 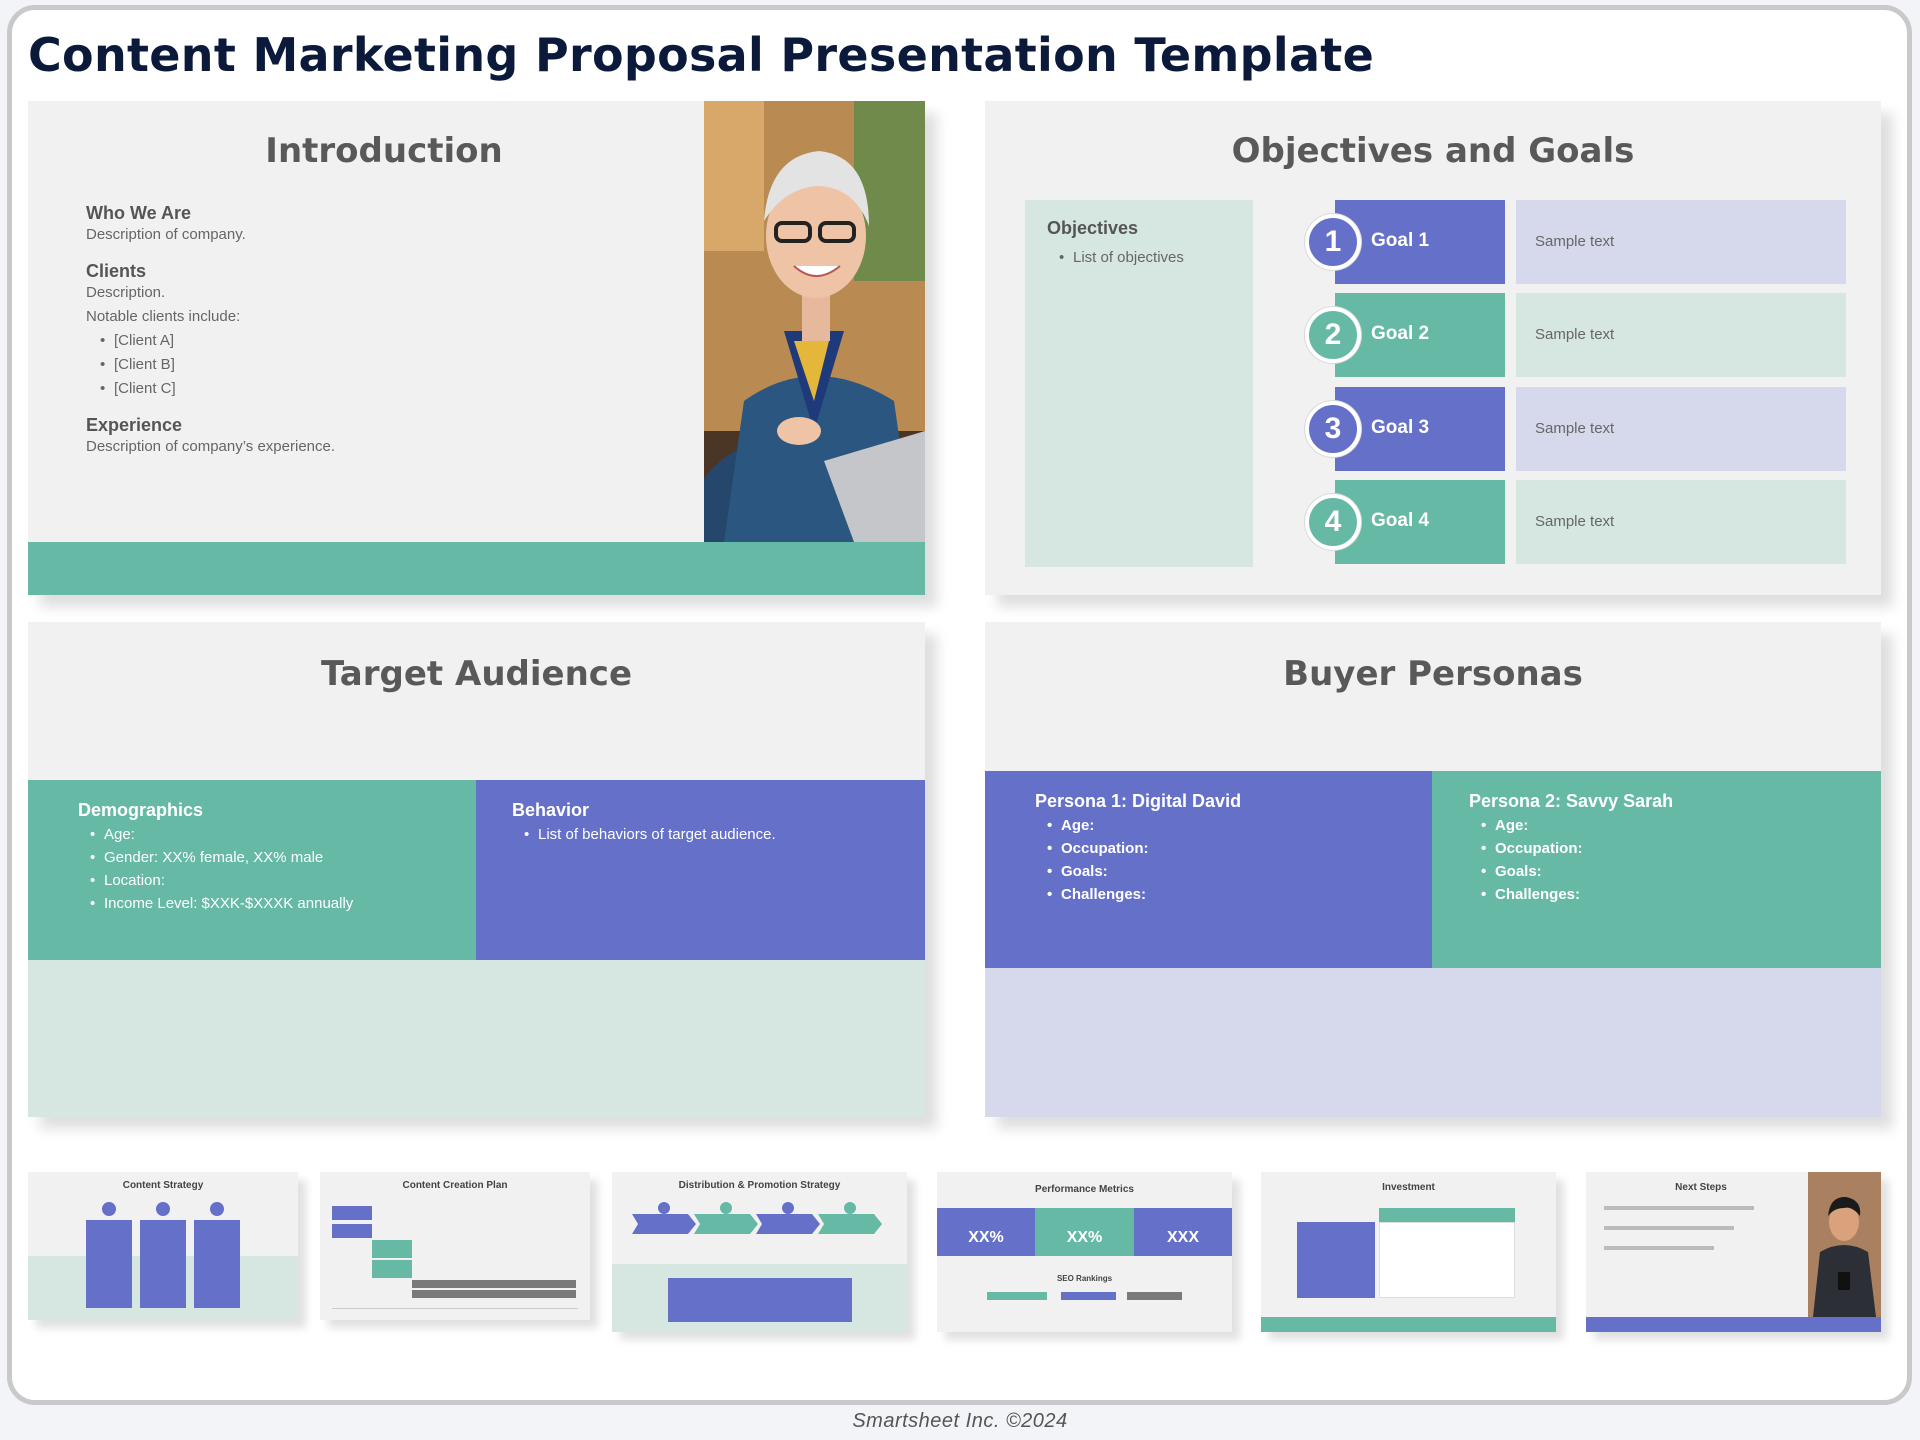 I want to click on intro-photo, so click(x=814, y=321).